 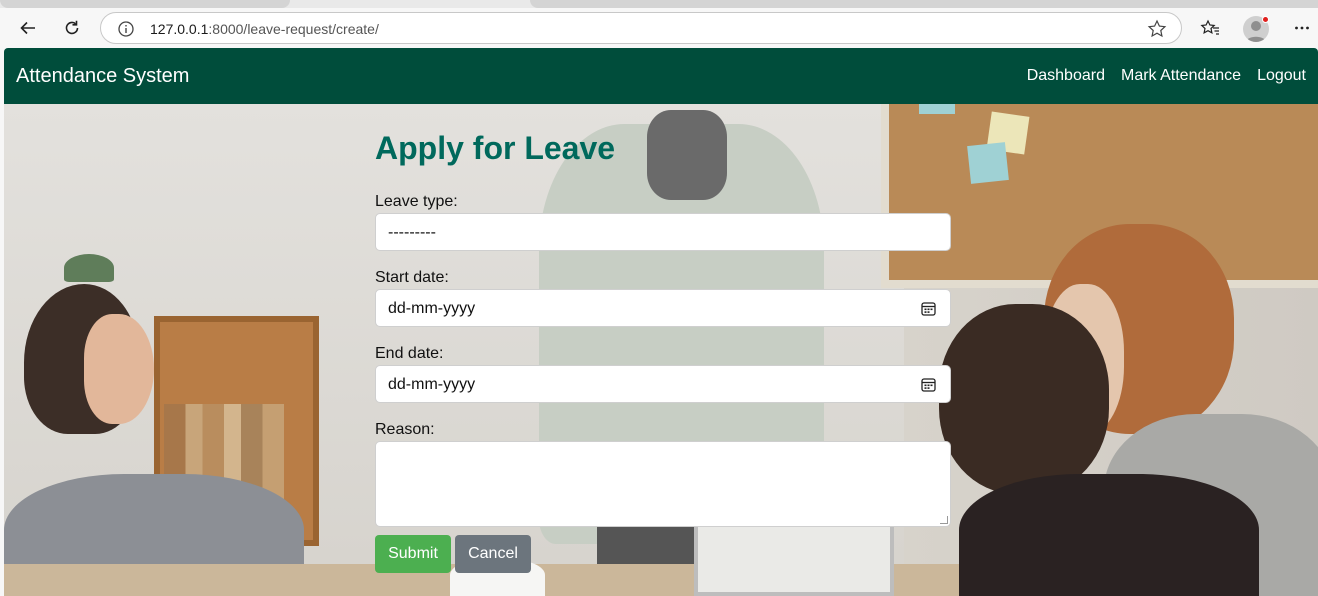 What do you see at coordinates (412, 277) in the screenshot?
I see `start-date-label: Start date:` at bounding box center [412, 277].